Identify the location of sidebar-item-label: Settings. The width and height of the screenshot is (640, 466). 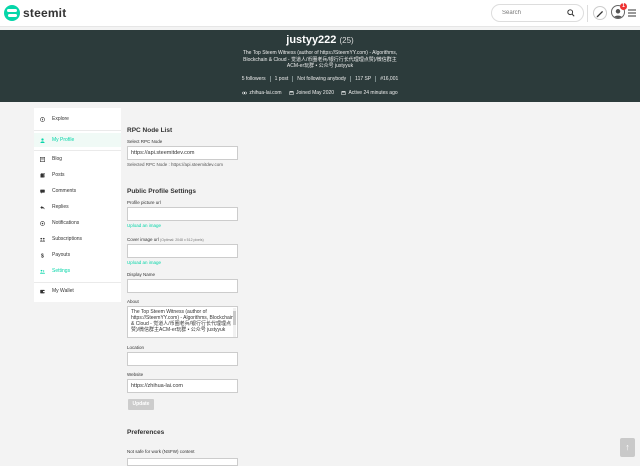
(61, 271).